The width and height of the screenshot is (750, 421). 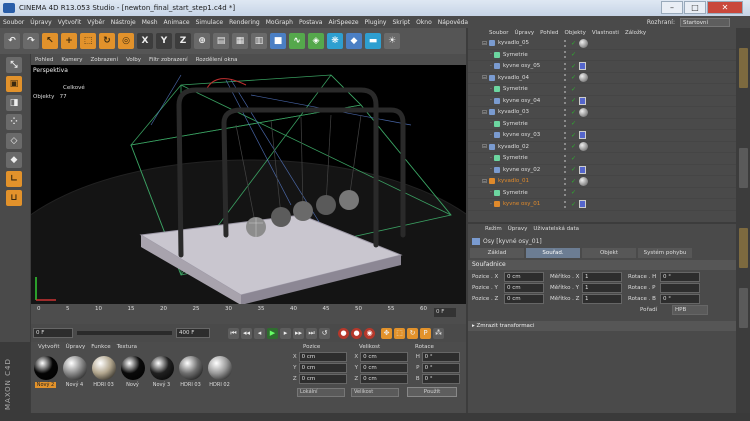 What do you see at coordinates (14, 122) in the screenshot?
I see `points-mode-icon: ⁘` at bounding box center [14, 122].